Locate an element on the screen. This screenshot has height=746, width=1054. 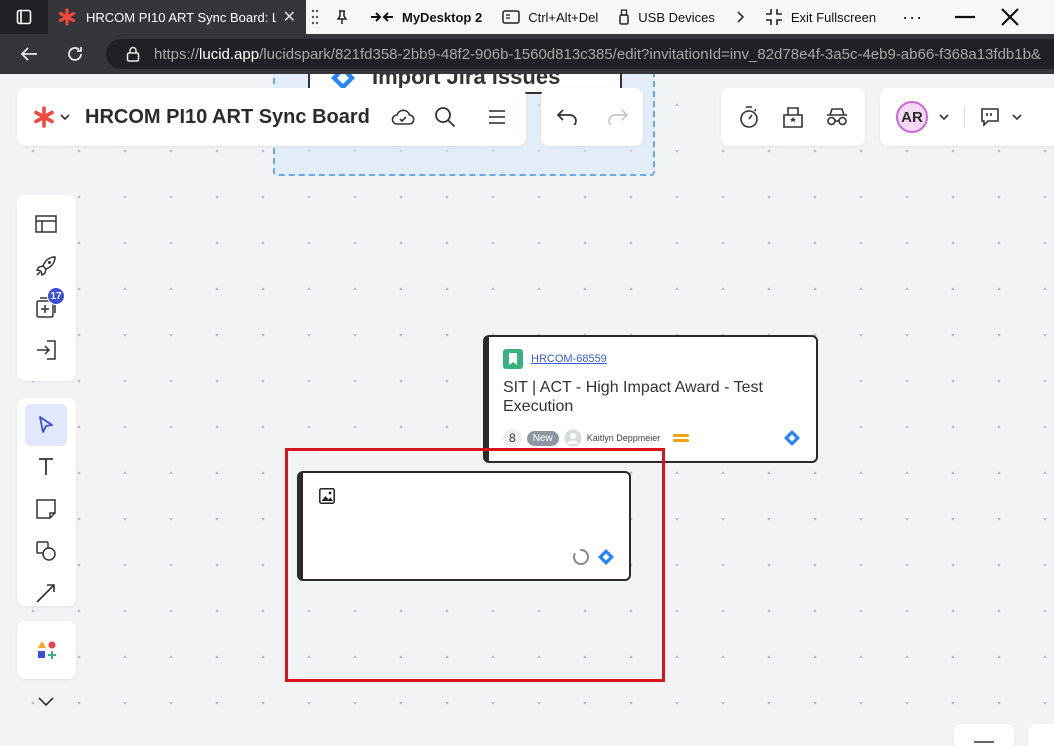
templates-button: 17 is located at coordinates (46, 308).